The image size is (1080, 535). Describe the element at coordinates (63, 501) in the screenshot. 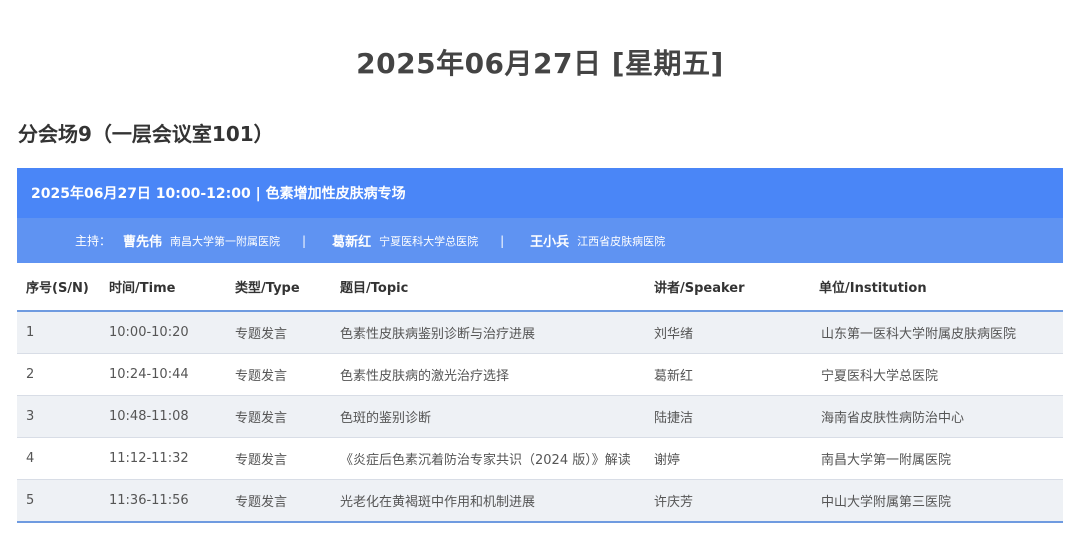

I see `cell-sn: 5` at that location.